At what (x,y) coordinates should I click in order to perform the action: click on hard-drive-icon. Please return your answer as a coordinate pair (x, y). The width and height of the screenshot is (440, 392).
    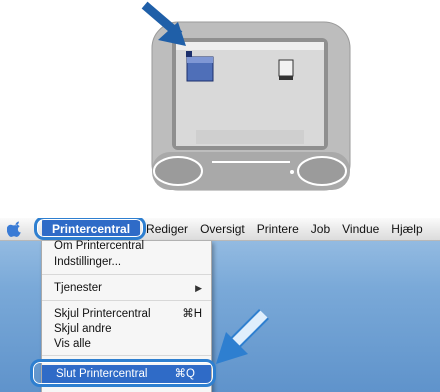
    Looking at the image, I should click on (286, 69).